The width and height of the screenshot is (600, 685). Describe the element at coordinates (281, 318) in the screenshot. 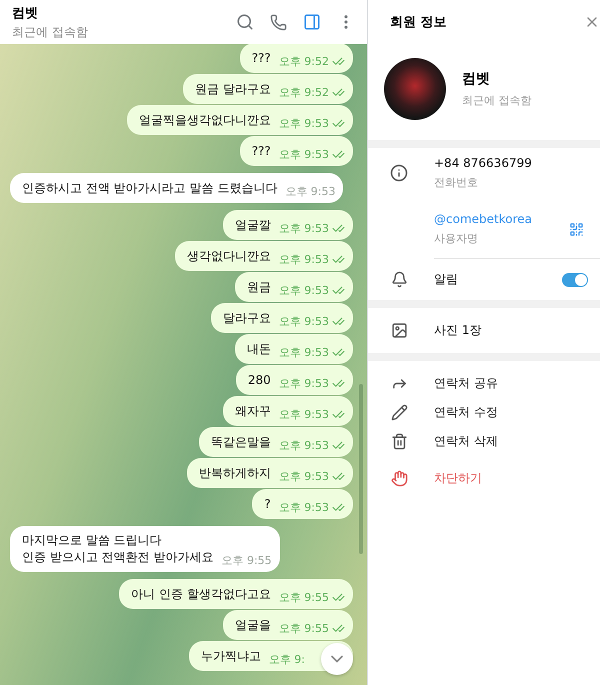

I see `outgoing-message: 달라구요 오후 9:53` at that location.